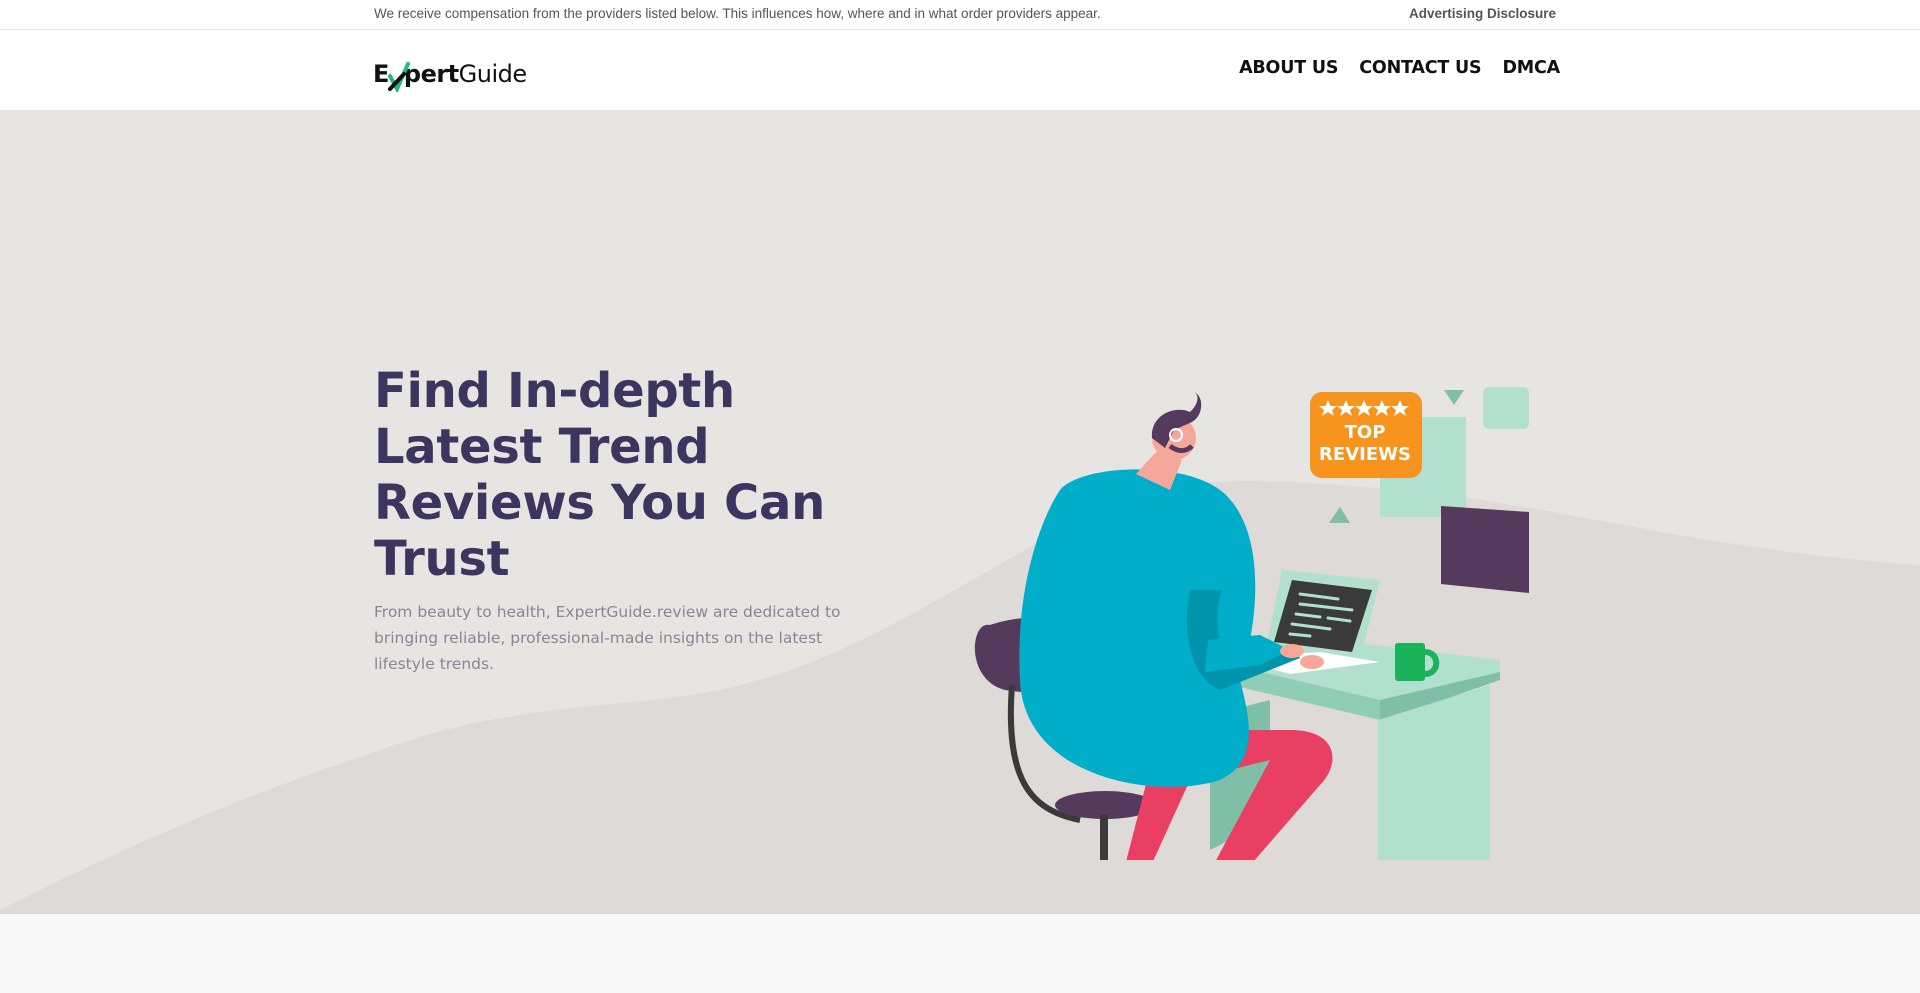 The height and width of the screenshot is (993, 1920). I want to click on main-nav: ABOUT US CONTACT US DMCA, so click(1399, 68).